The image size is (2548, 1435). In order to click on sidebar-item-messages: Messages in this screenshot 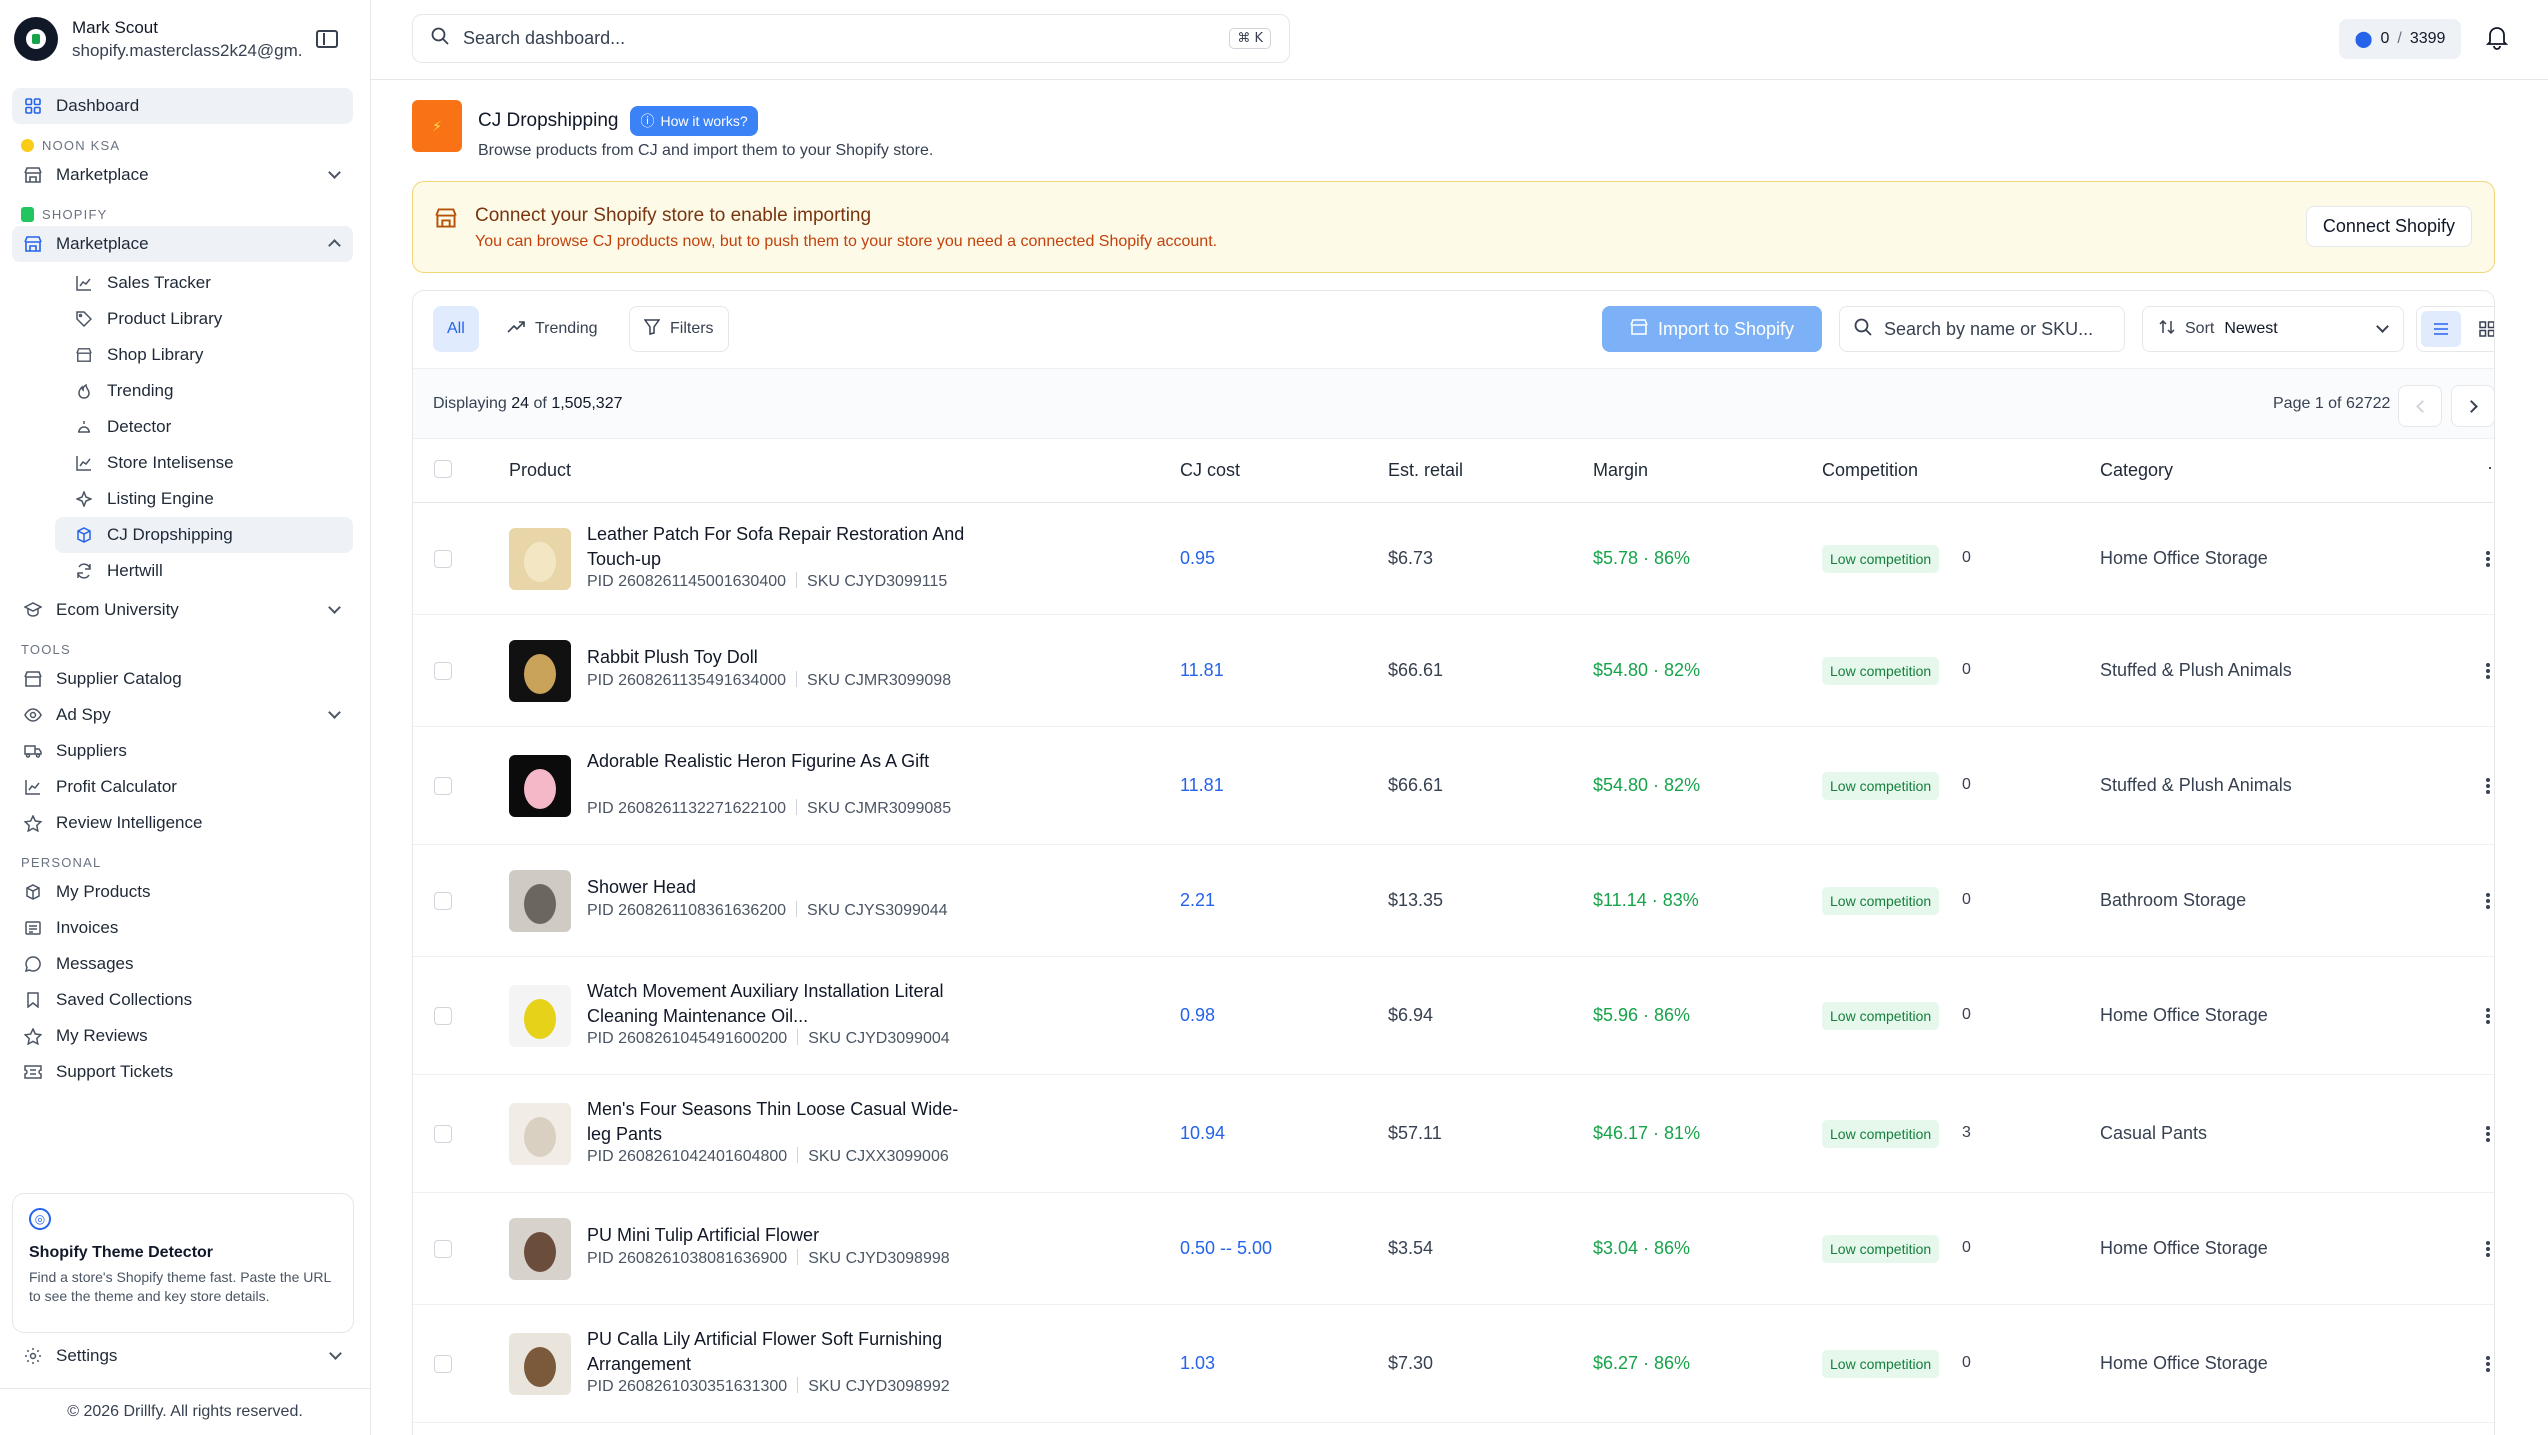, I will do `click(182, 964)`.